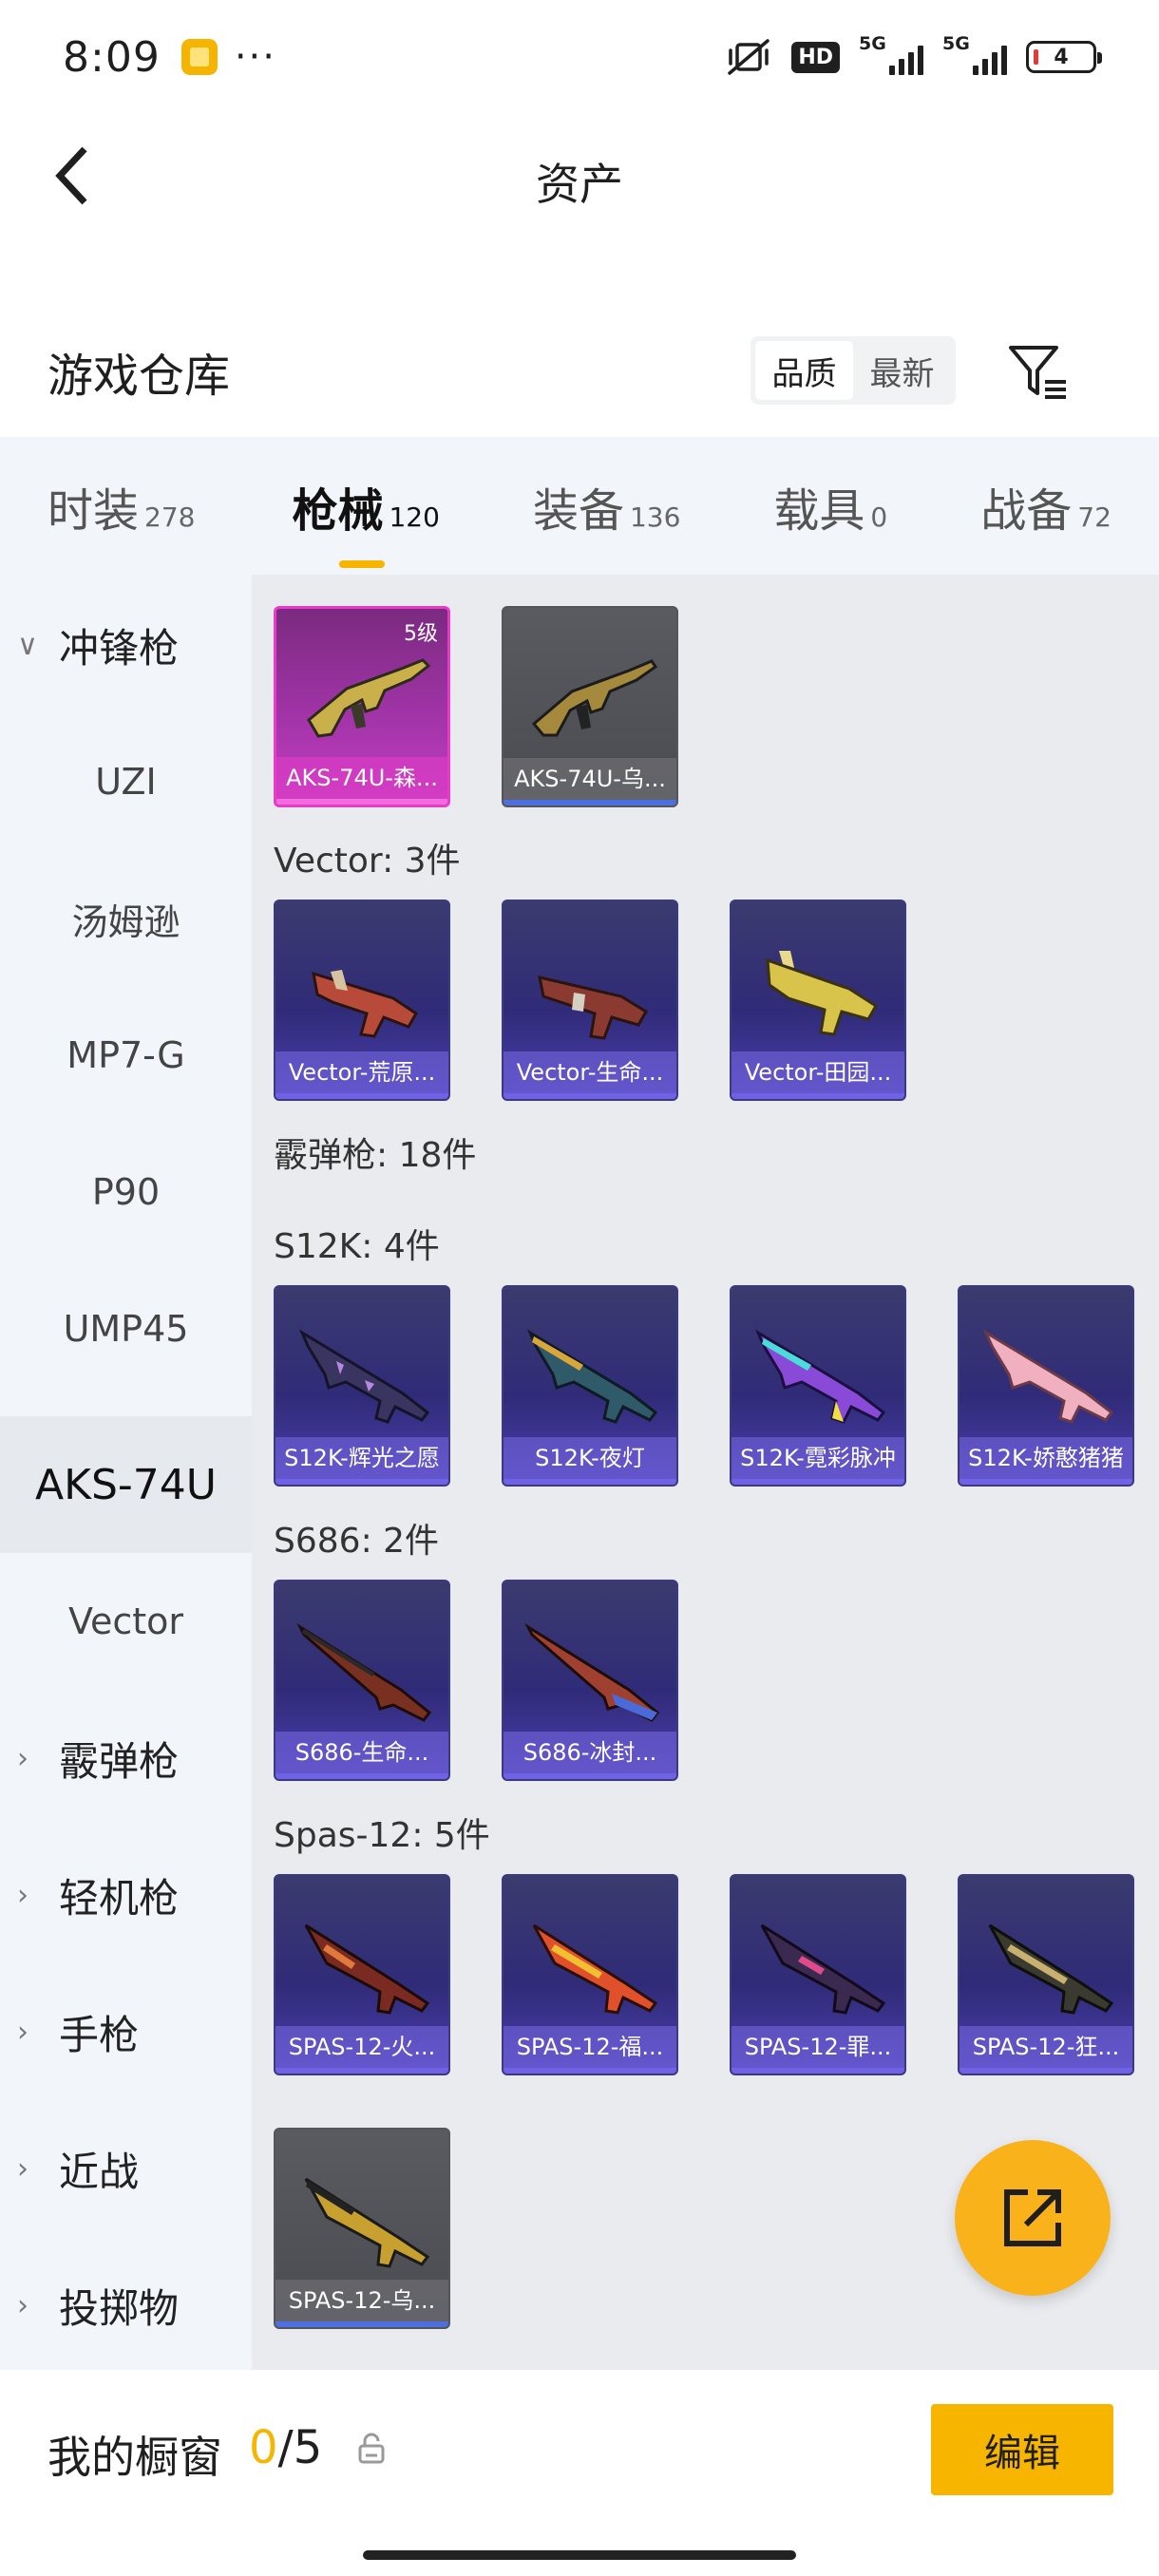  Describe the element at coordinates (99, 2171) in the screenshot. I see `sidebar-item-label: 近战` at that location.